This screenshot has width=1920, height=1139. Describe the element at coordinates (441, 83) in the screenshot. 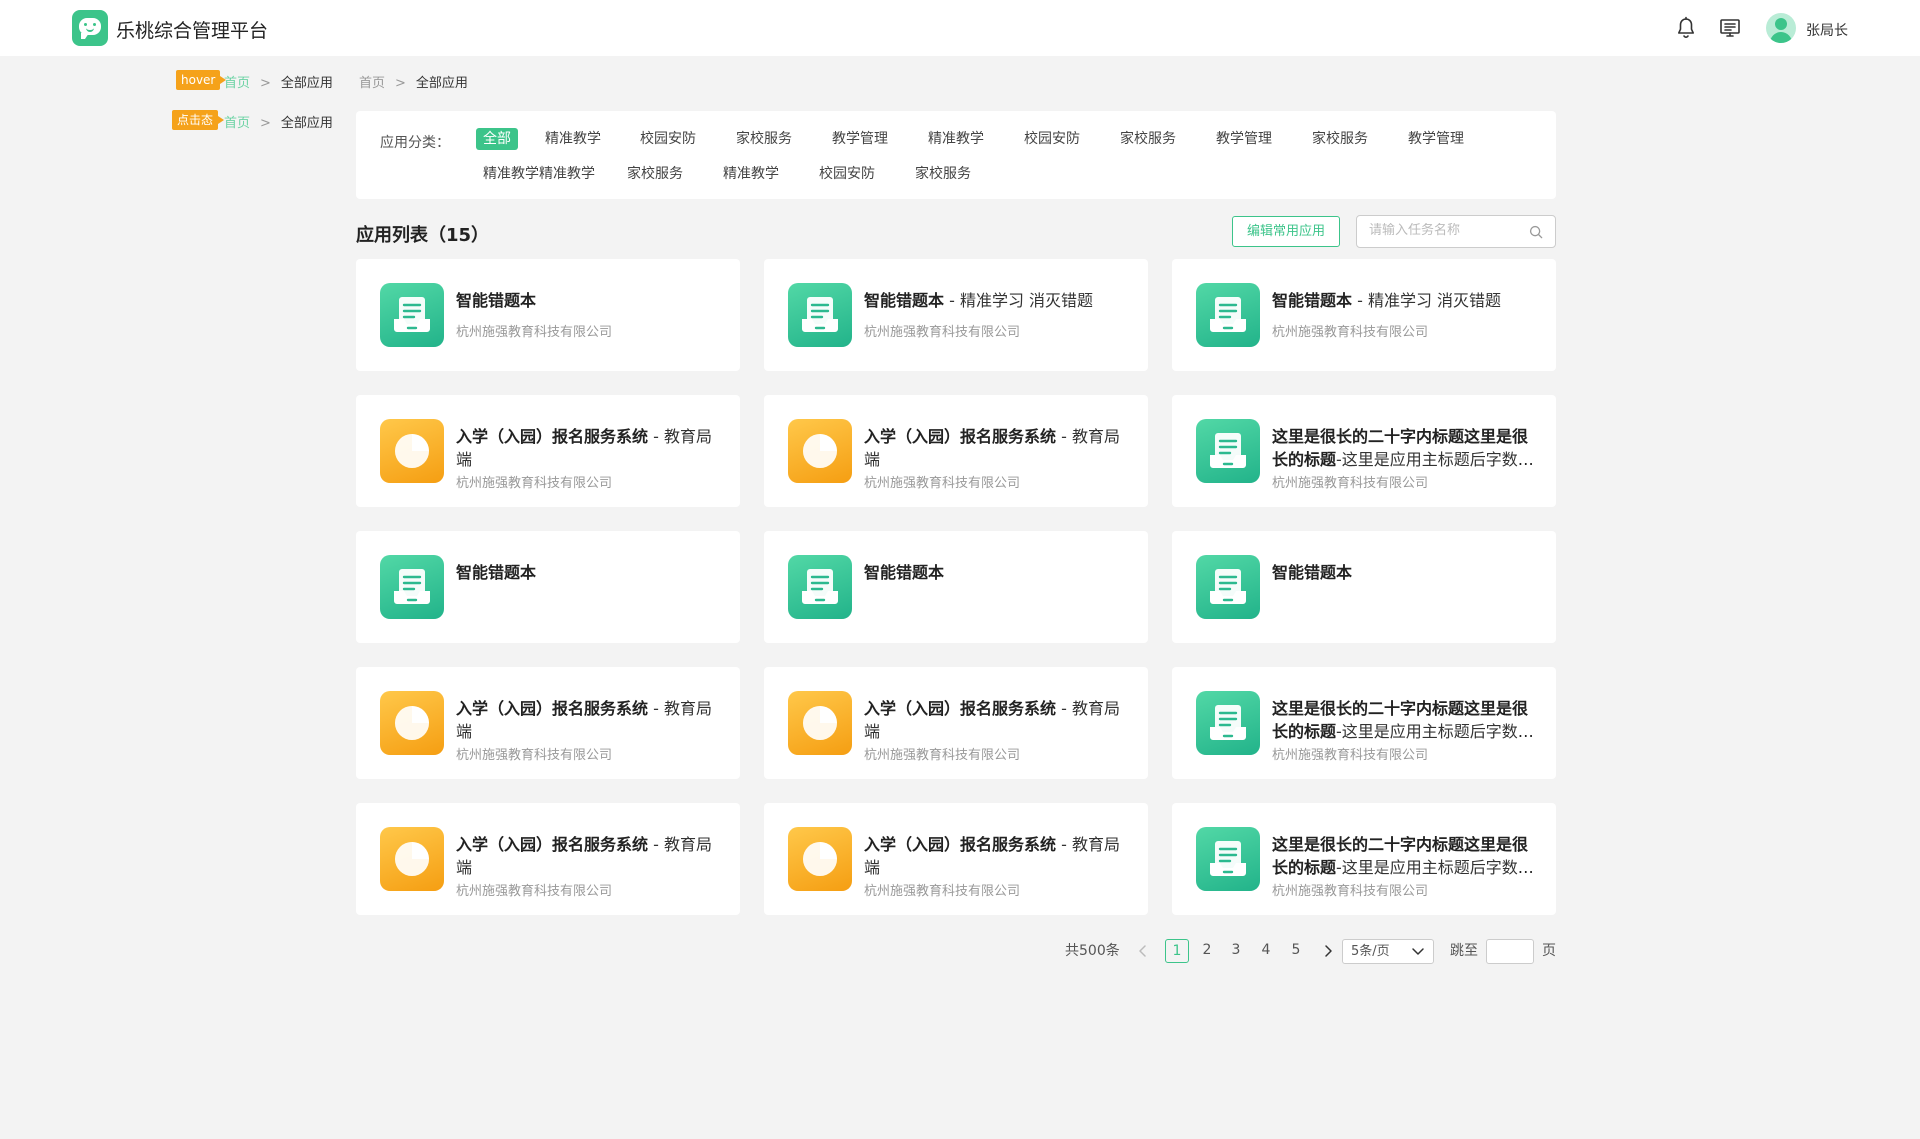

I see `breadcrumb-current: 全部应用` at that location.